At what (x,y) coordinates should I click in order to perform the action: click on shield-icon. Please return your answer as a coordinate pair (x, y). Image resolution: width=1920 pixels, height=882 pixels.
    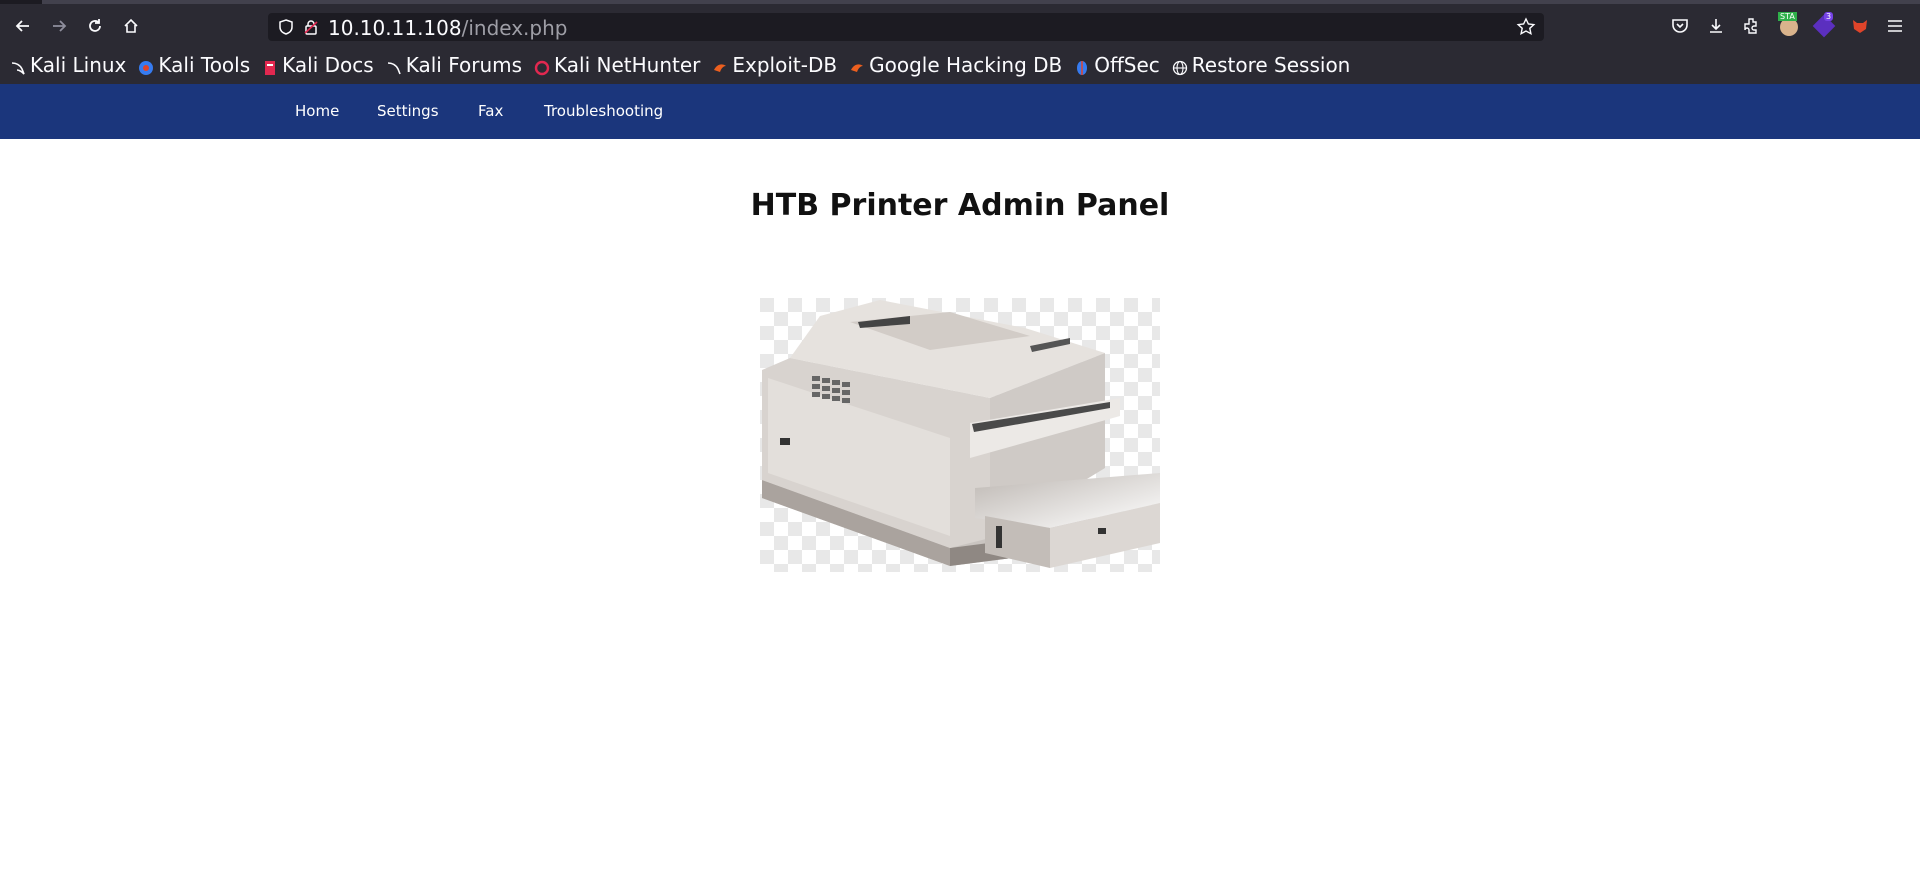
    Looking at the image, I should click on (286, 27).